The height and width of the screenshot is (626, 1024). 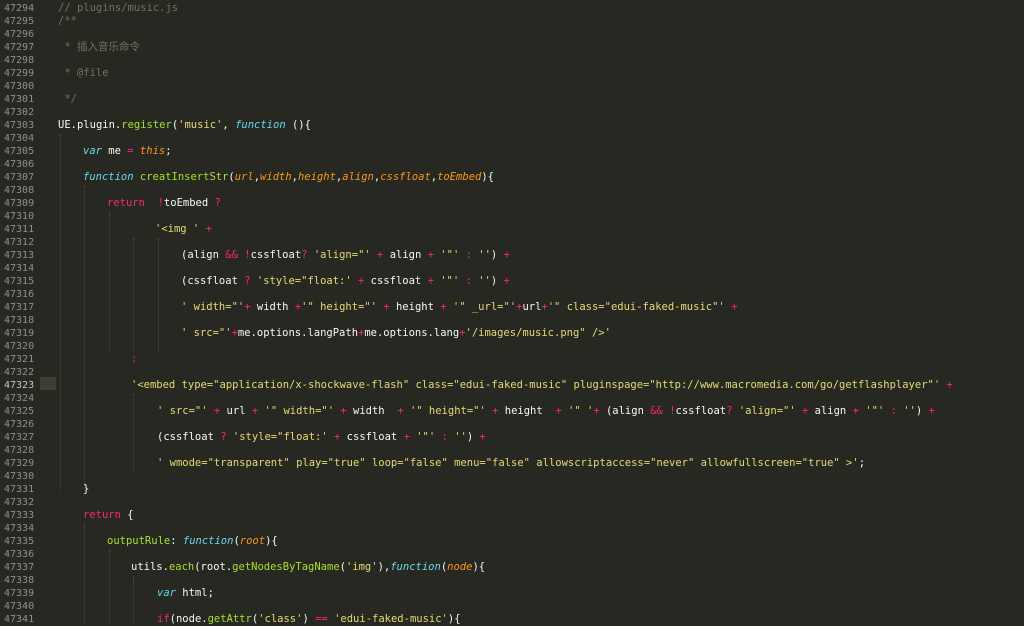 I want to click on line-number: 47296, so click(x=19, y=34).